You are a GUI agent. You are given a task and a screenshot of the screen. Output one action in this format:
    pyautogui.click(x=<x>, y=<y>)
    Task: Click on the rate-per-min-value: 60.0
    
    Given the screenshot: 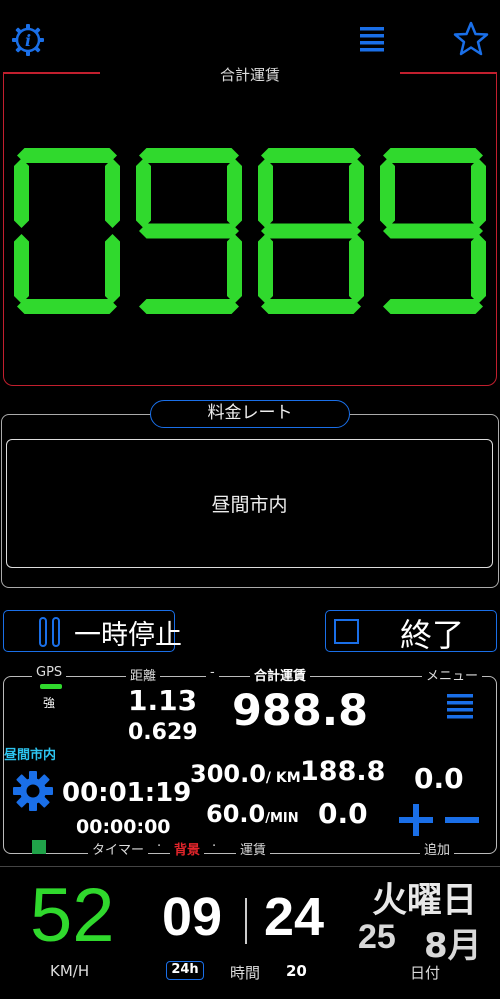 What is the action you would take?
    pyautogui.click(x=236, y=814)
    